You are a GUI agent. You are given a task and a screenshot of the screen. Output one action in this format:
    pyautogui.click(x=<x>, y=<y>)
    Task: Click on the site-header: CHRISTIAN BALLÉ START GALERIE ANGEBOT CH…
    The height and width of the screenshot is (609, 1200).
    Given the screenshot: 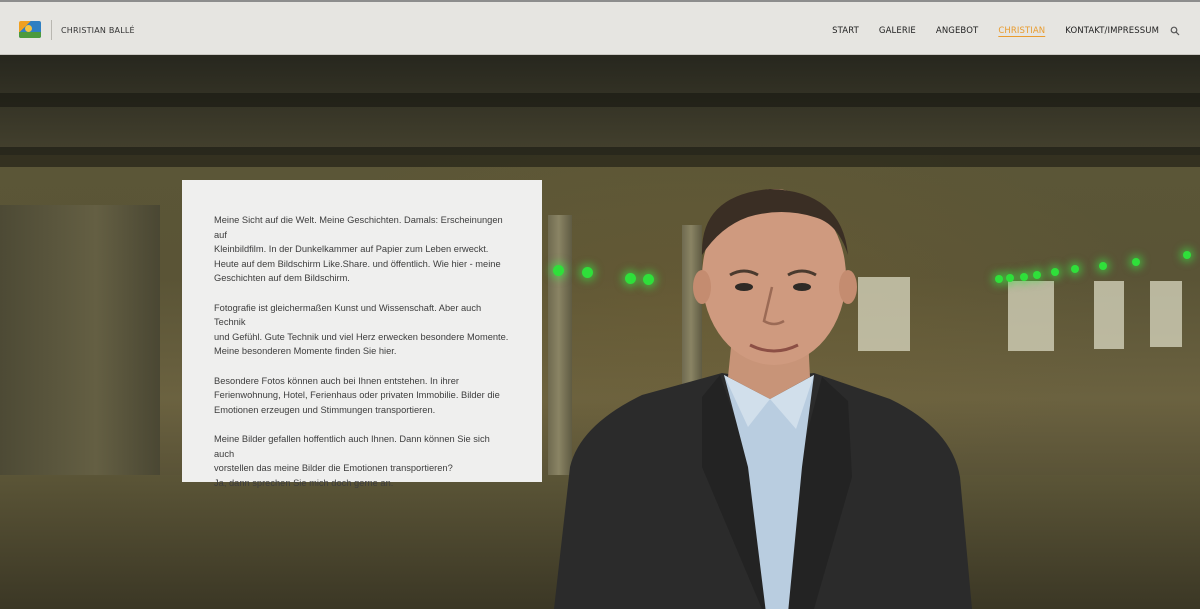 What is the action you would take?
    pyautogui.click(x=600, y=27)
    